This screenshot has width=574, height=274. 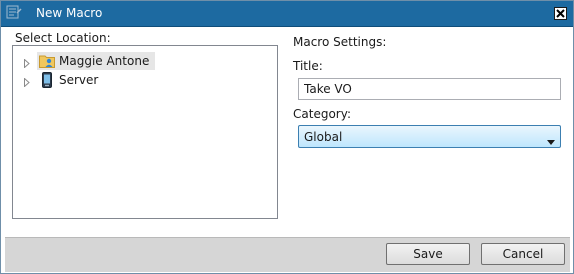 I want to click on category-label: Category:, so click(x=322, y=114).